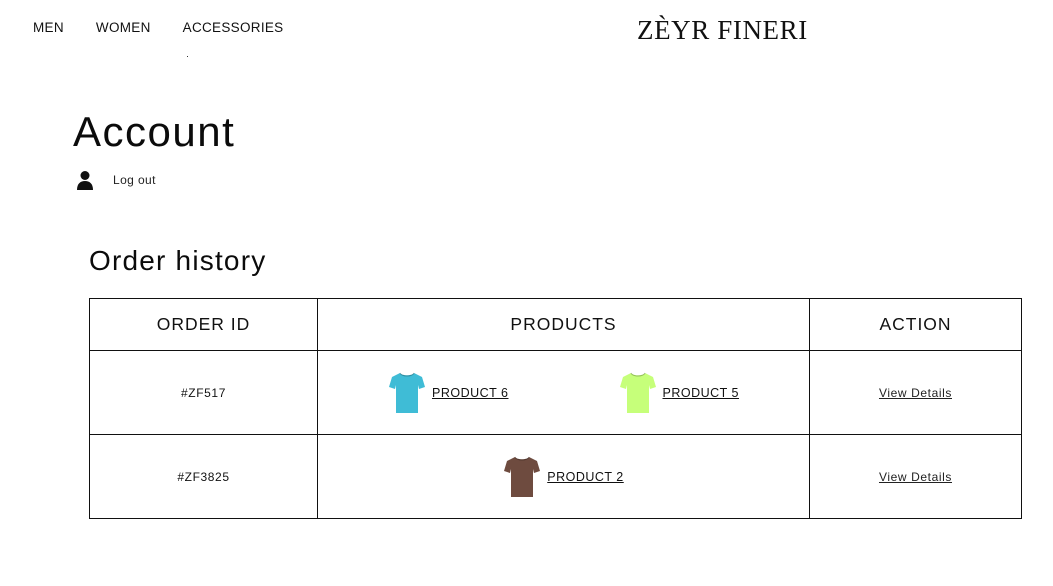 The height and width of the screenshot is (586, 1053). I want to click on nav-item-accessories: ACCESSORIES, so click(233, 27).